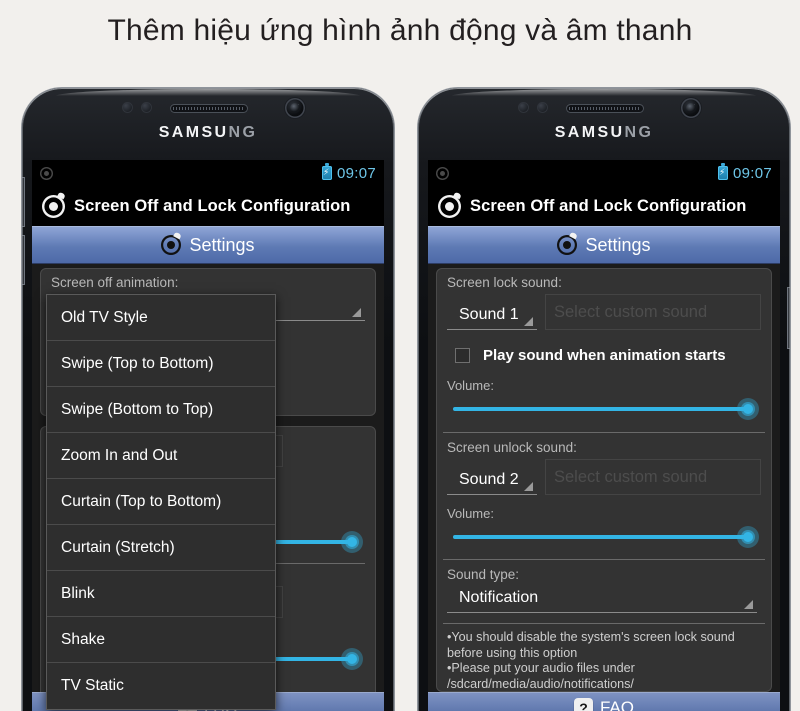 The height and width of the screenshot is (711, 800). Describe the element at coordinates (604, 173) in the screenshot. I see `status-bar-right: 09:07` at that location.